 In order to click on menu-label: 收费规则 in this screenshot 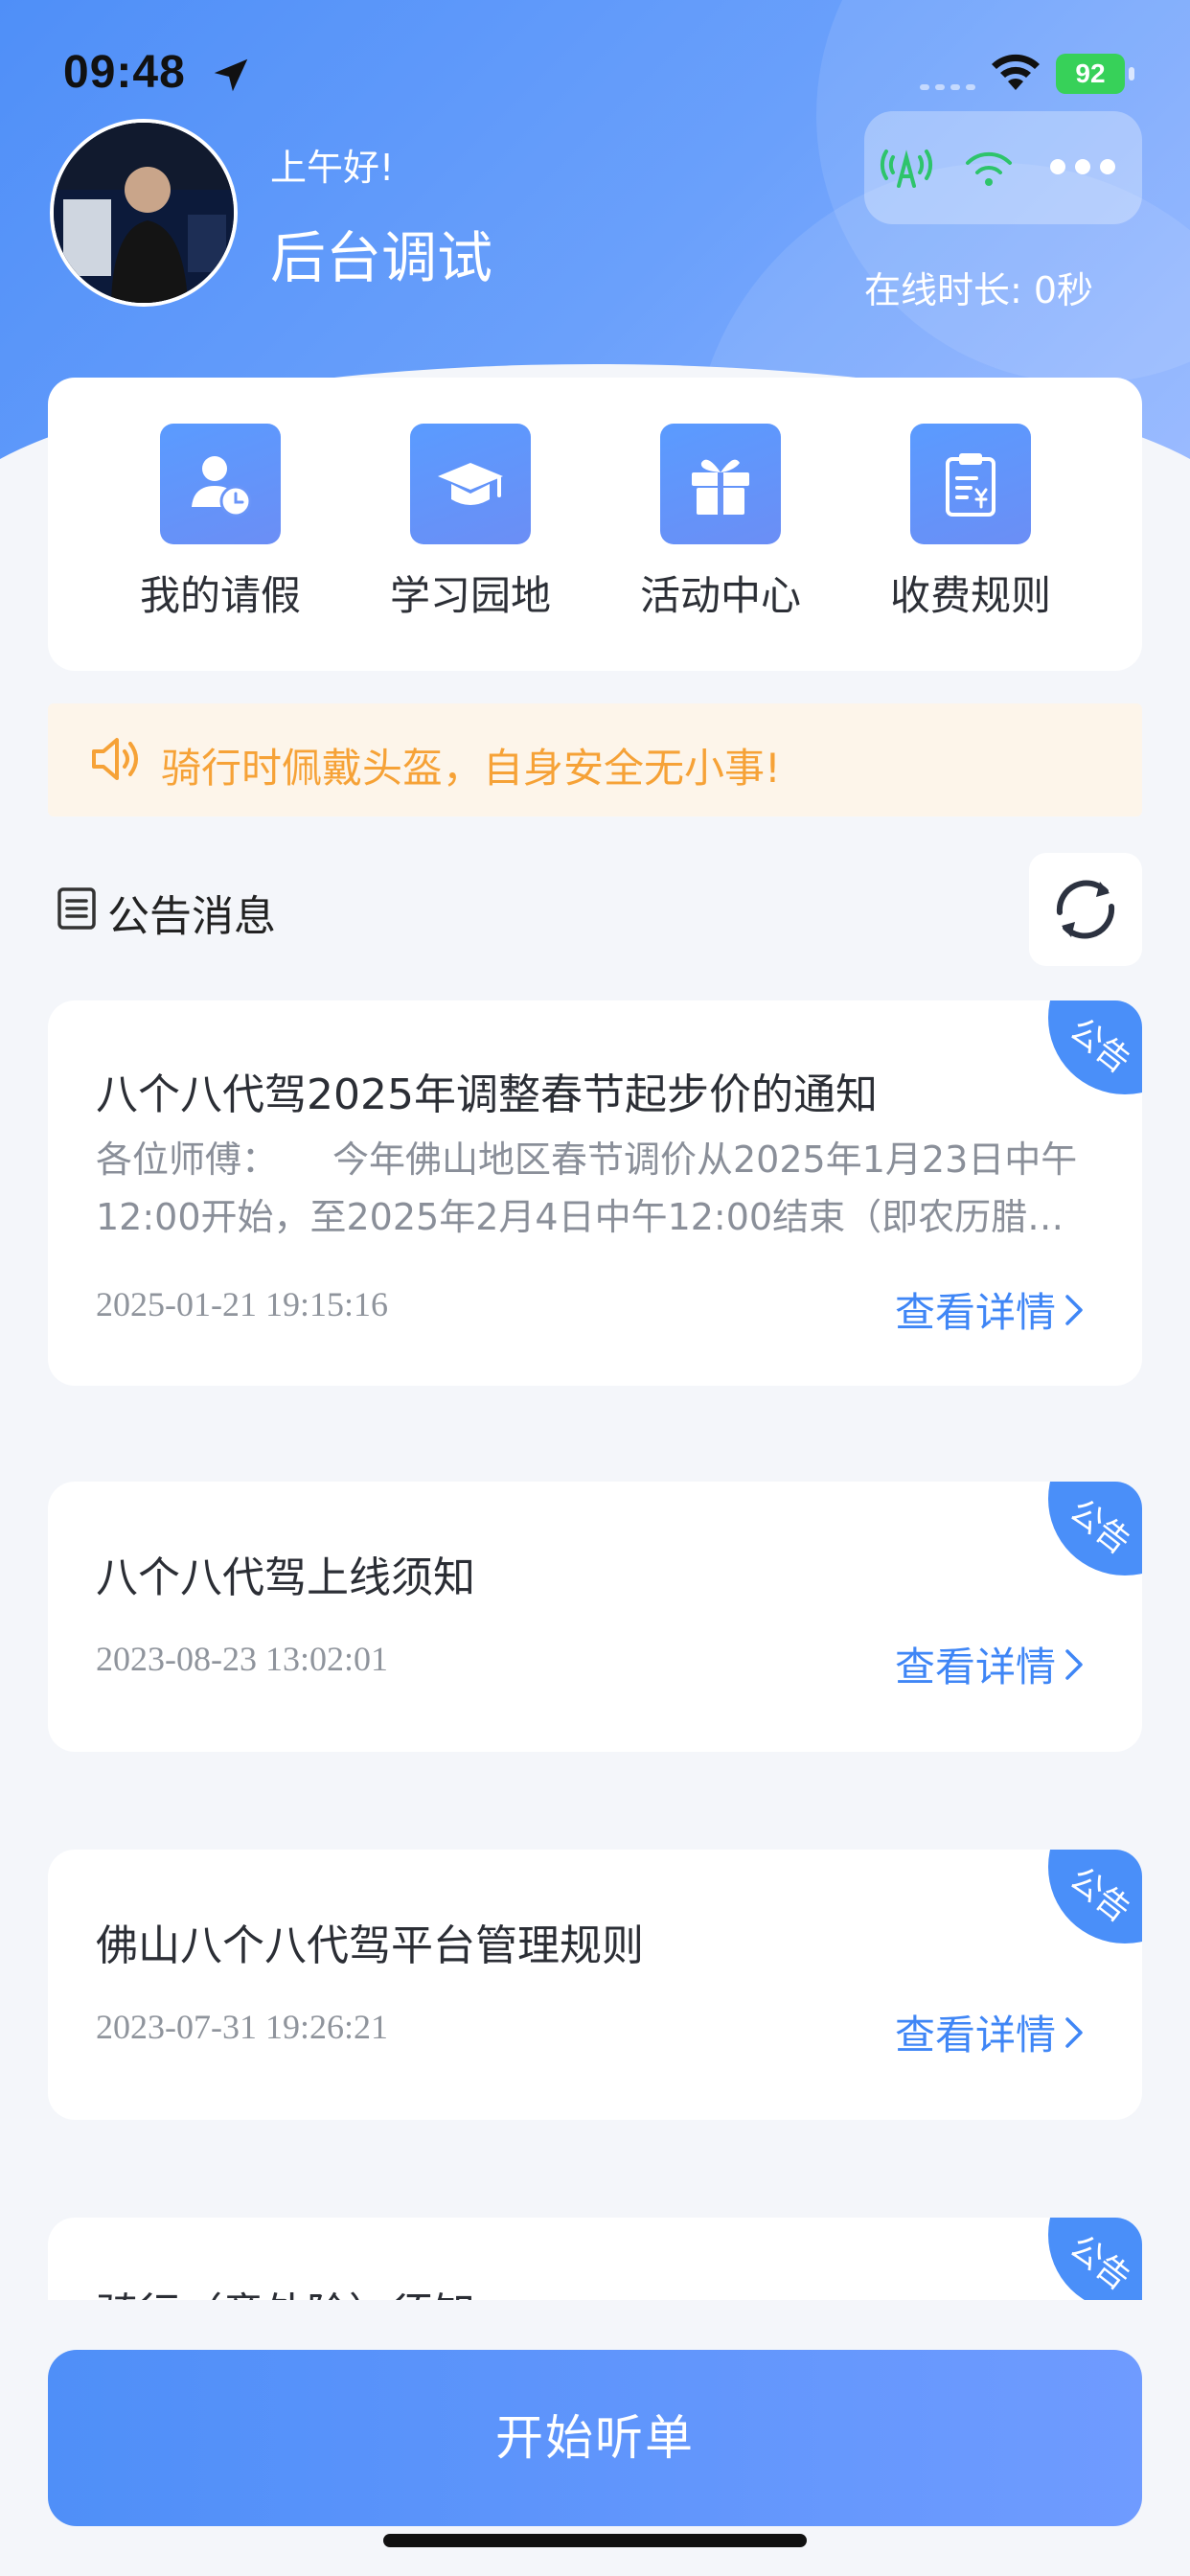, I will do `click(970, 595)`.